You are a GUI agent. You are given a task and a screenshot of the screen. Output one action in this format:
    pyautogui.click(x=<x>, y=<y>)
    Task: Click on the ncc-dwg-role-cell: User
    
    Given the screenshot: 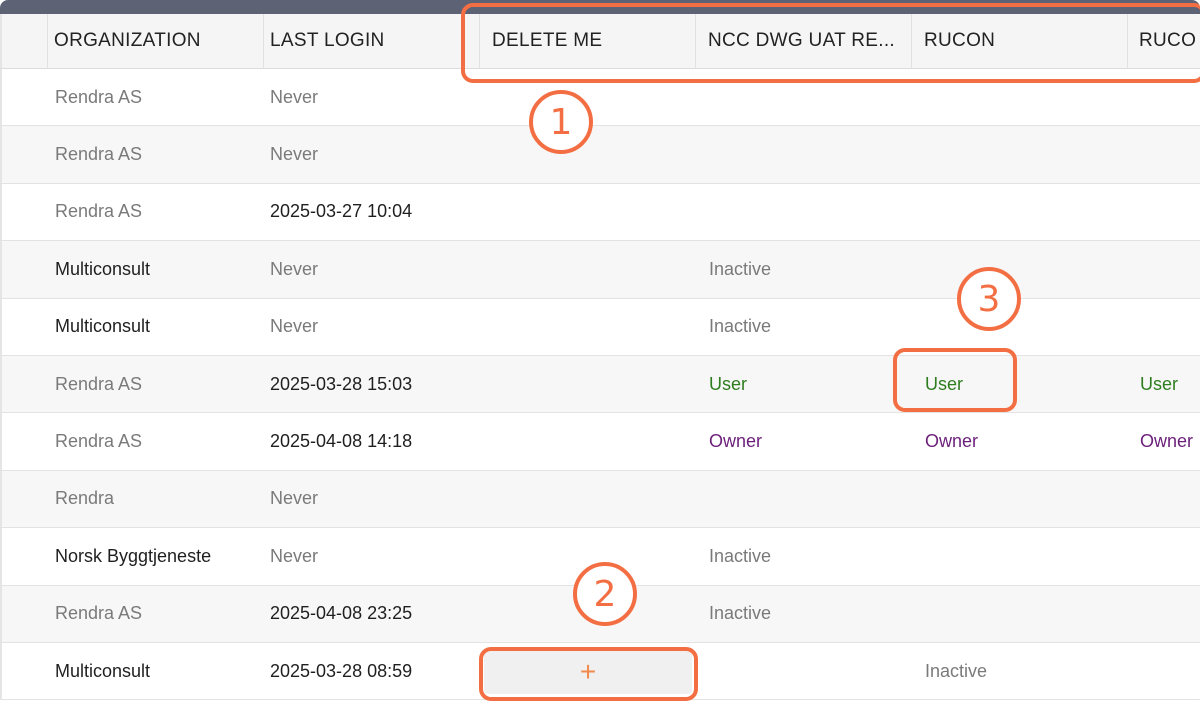 What is the action you would take?
    pyautogui.click(x=804, y=384)
    